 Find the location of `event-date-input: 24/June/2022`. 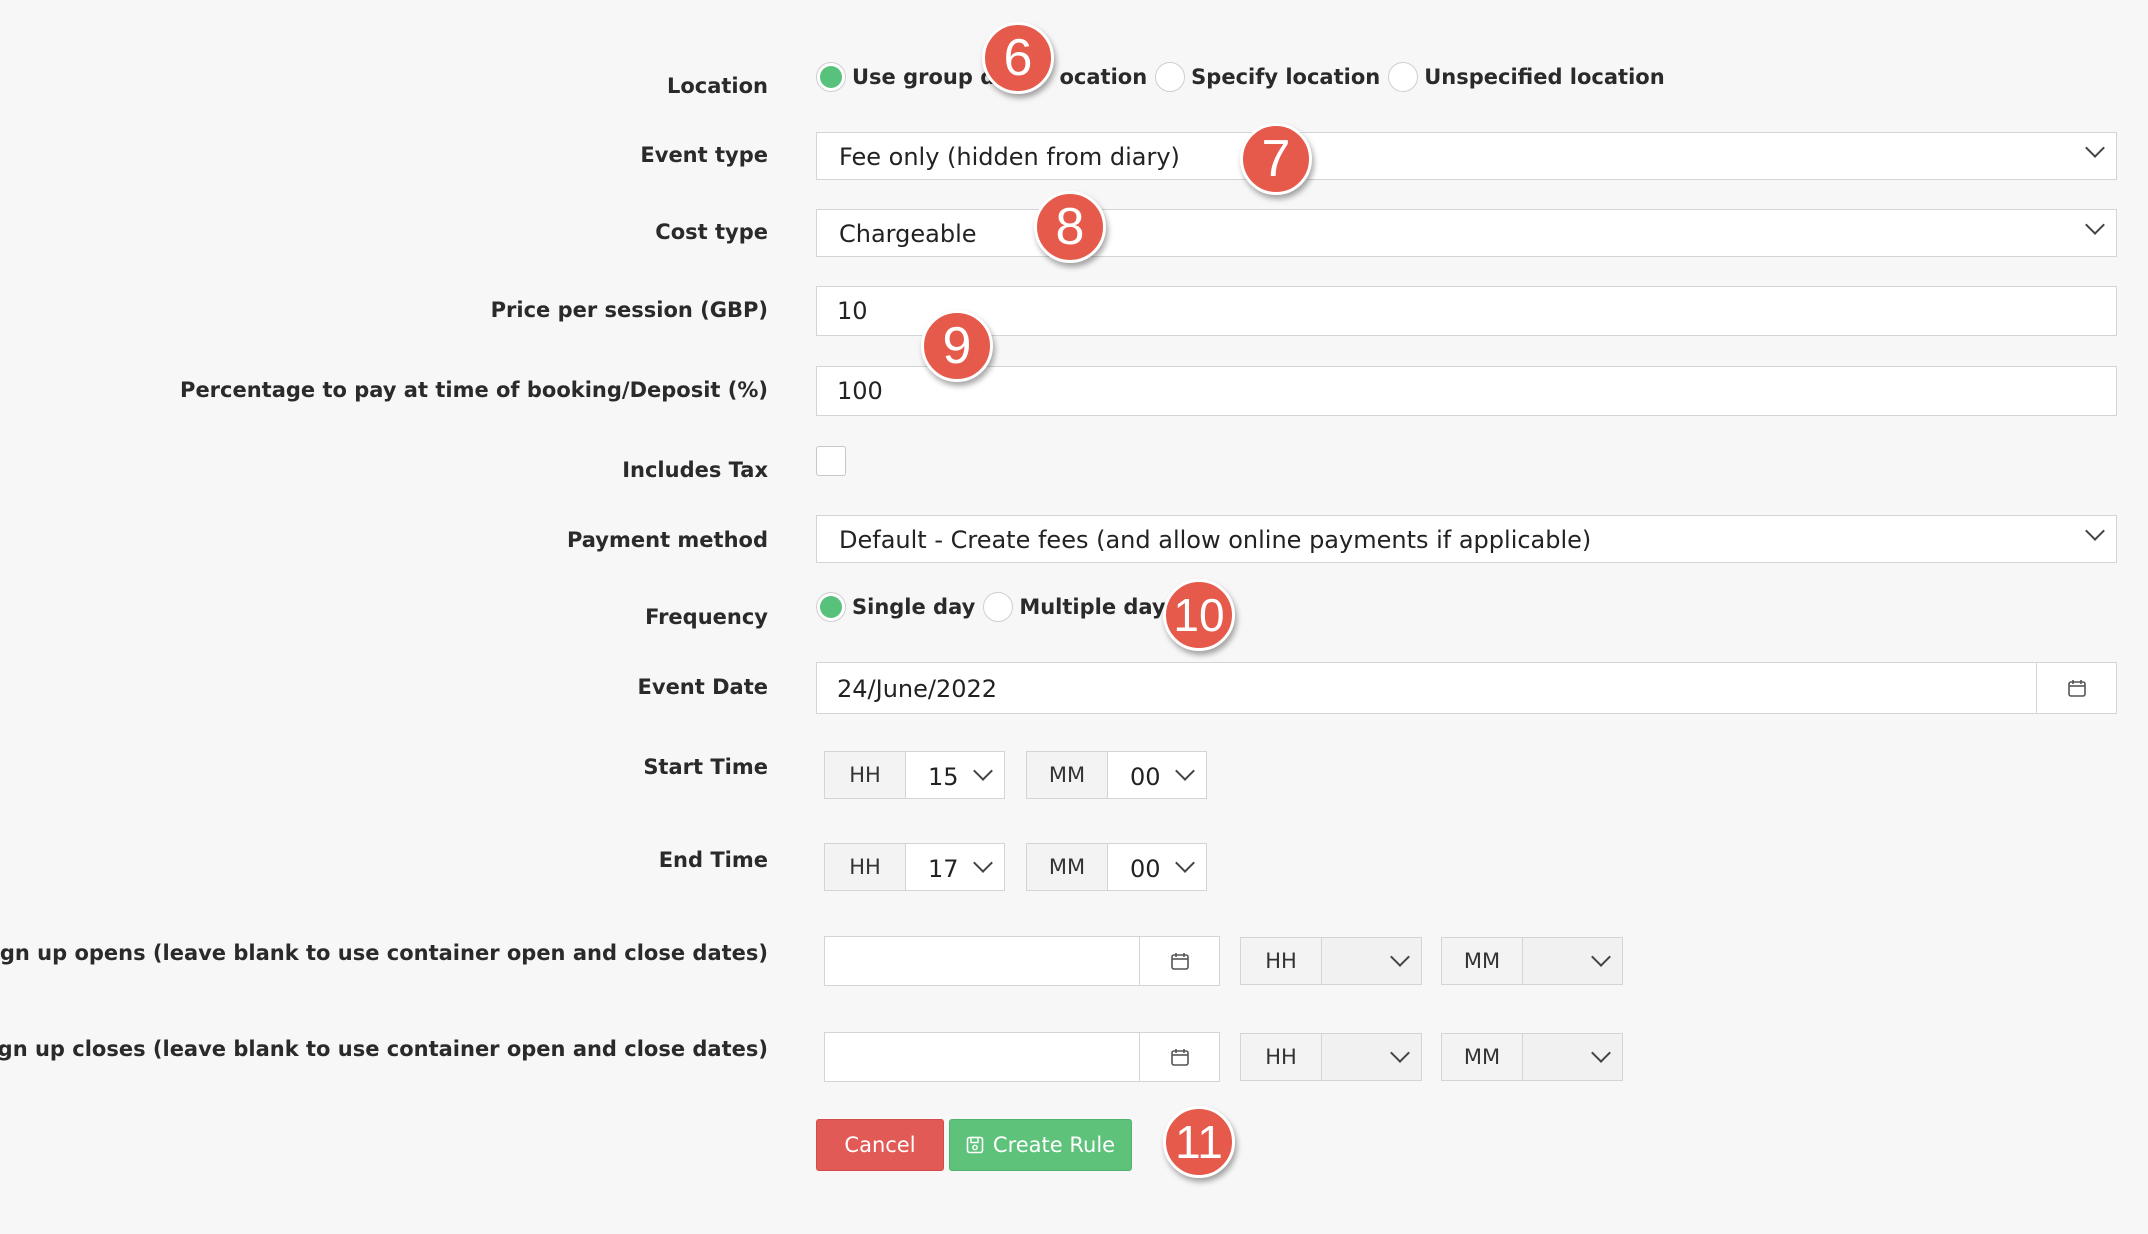

event-date-input: 24/June/2022 is located at coordinates (1466, 688).